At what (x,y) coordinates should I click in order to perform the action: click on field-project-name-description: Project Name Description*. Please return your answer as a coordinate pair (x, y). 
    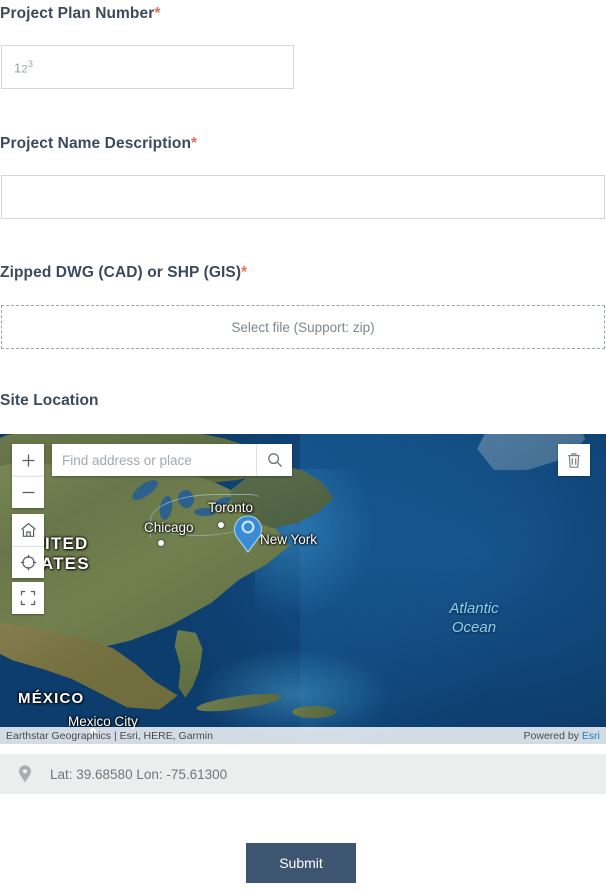
    Looking at the image, I should click on (98, 144).